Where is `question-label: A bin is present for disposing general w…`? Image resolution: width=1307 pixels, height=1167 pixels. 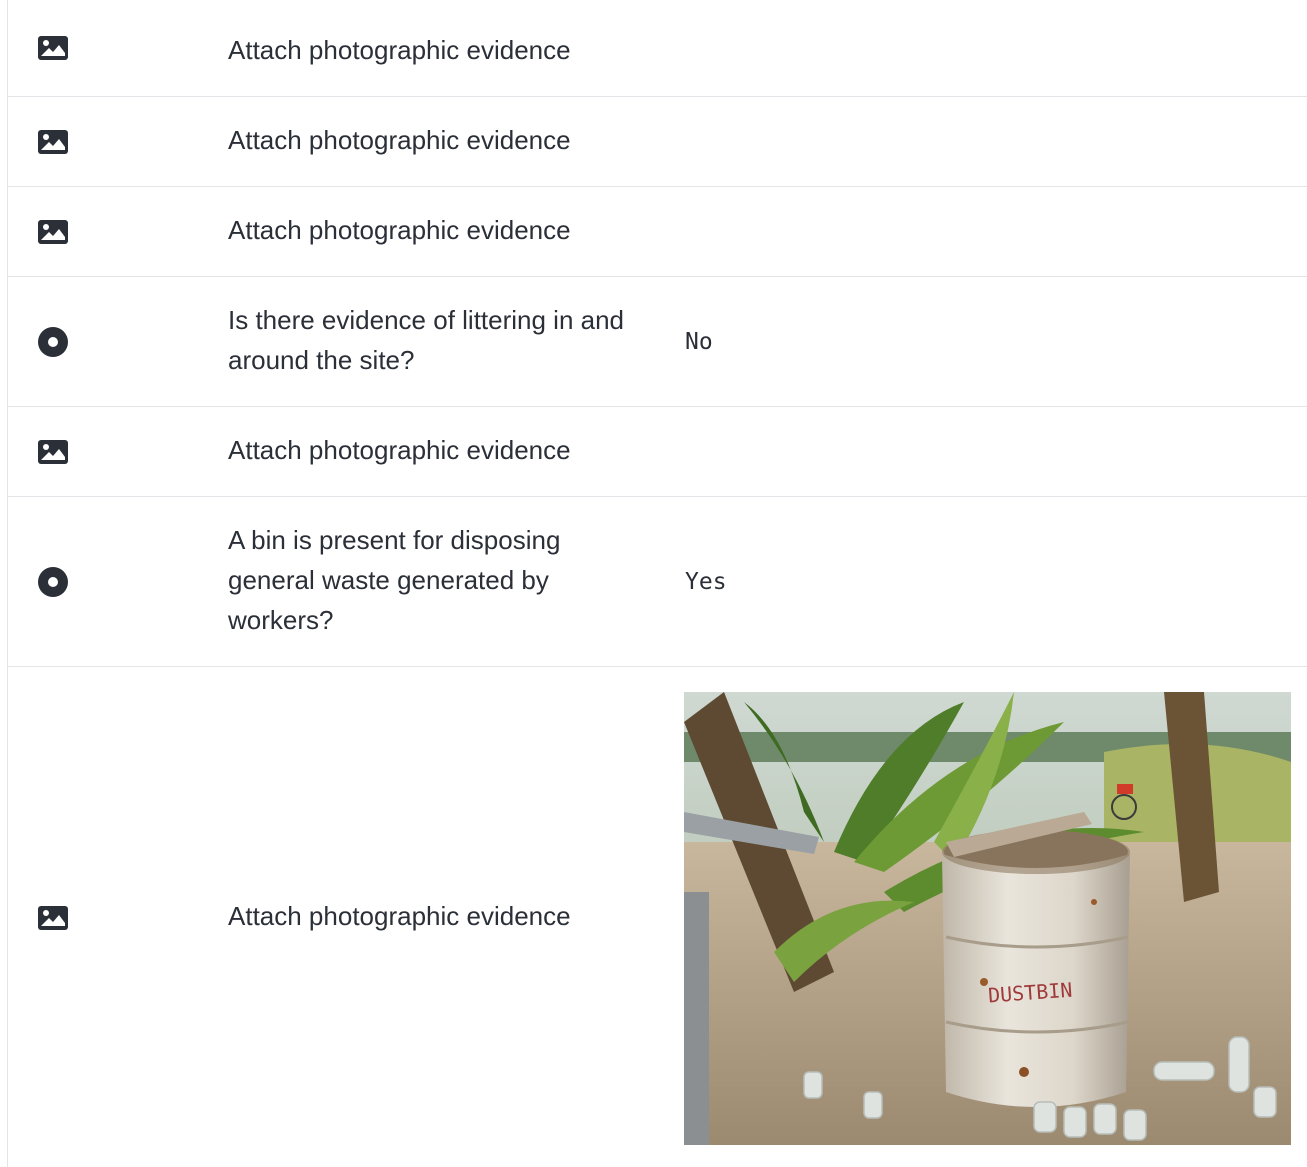
question-label: A bin is present for disposing general w… is located at coordinates (394, 580).